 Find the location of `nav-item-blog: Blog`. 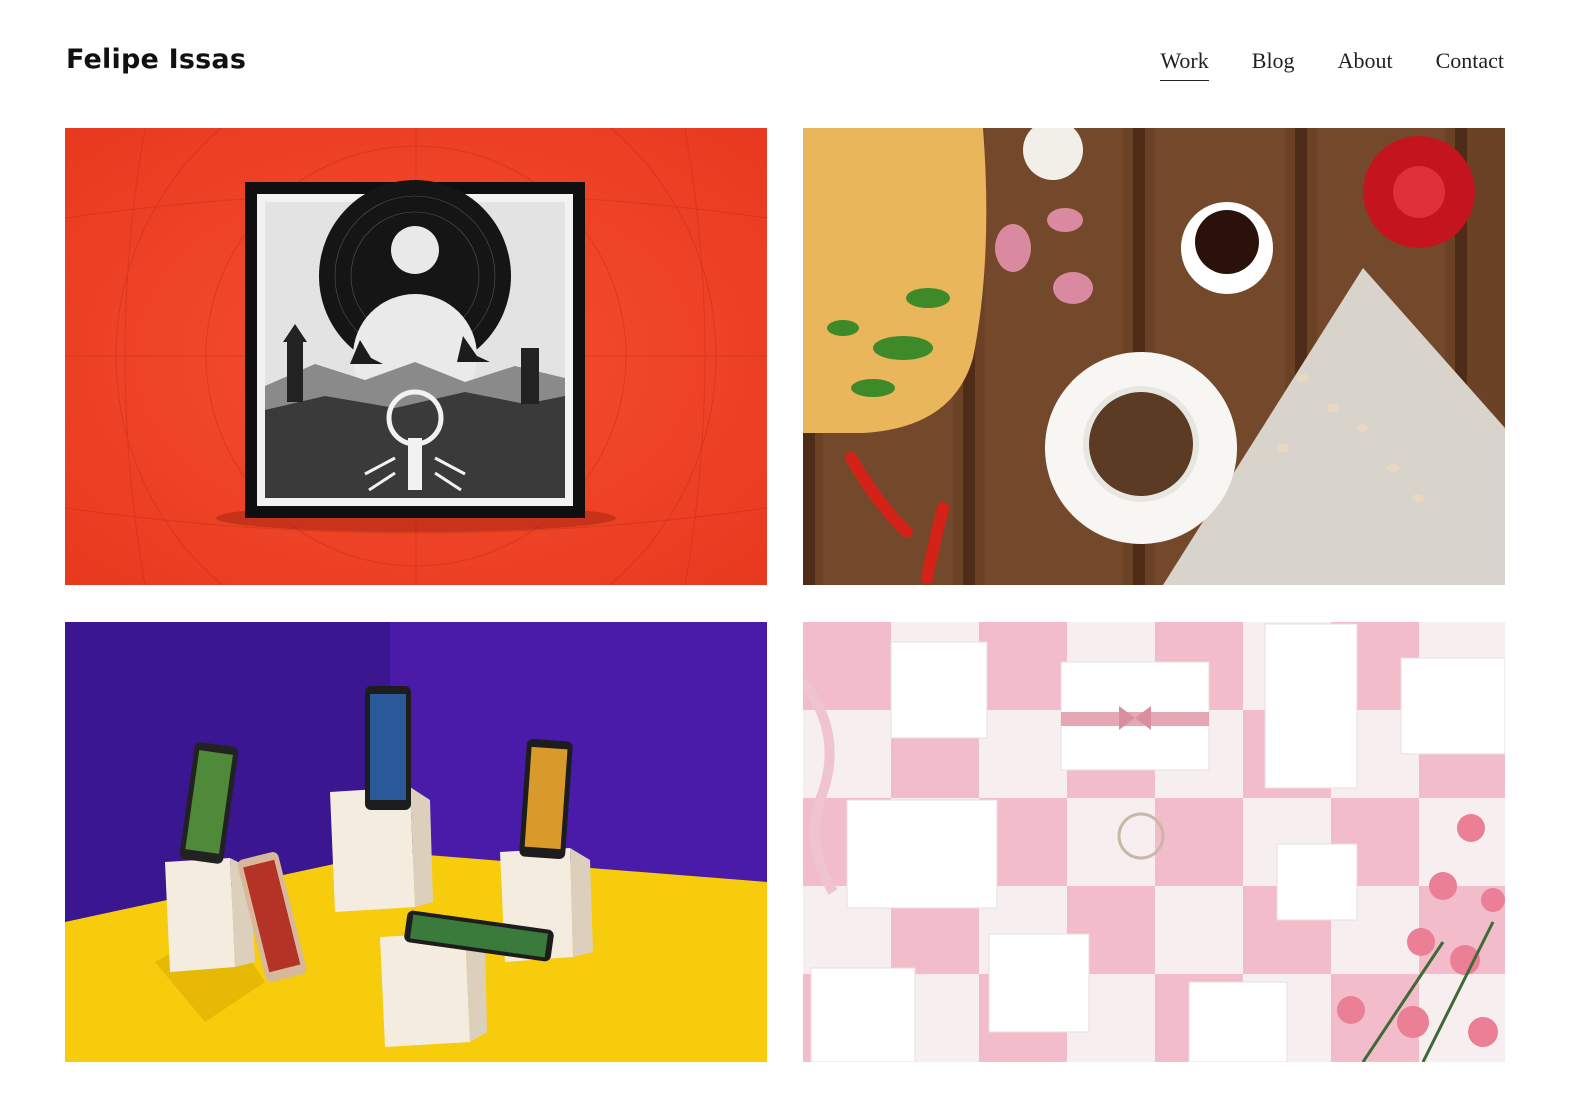

nav-item-blog: Blog is located at coordinates (1273, 64).